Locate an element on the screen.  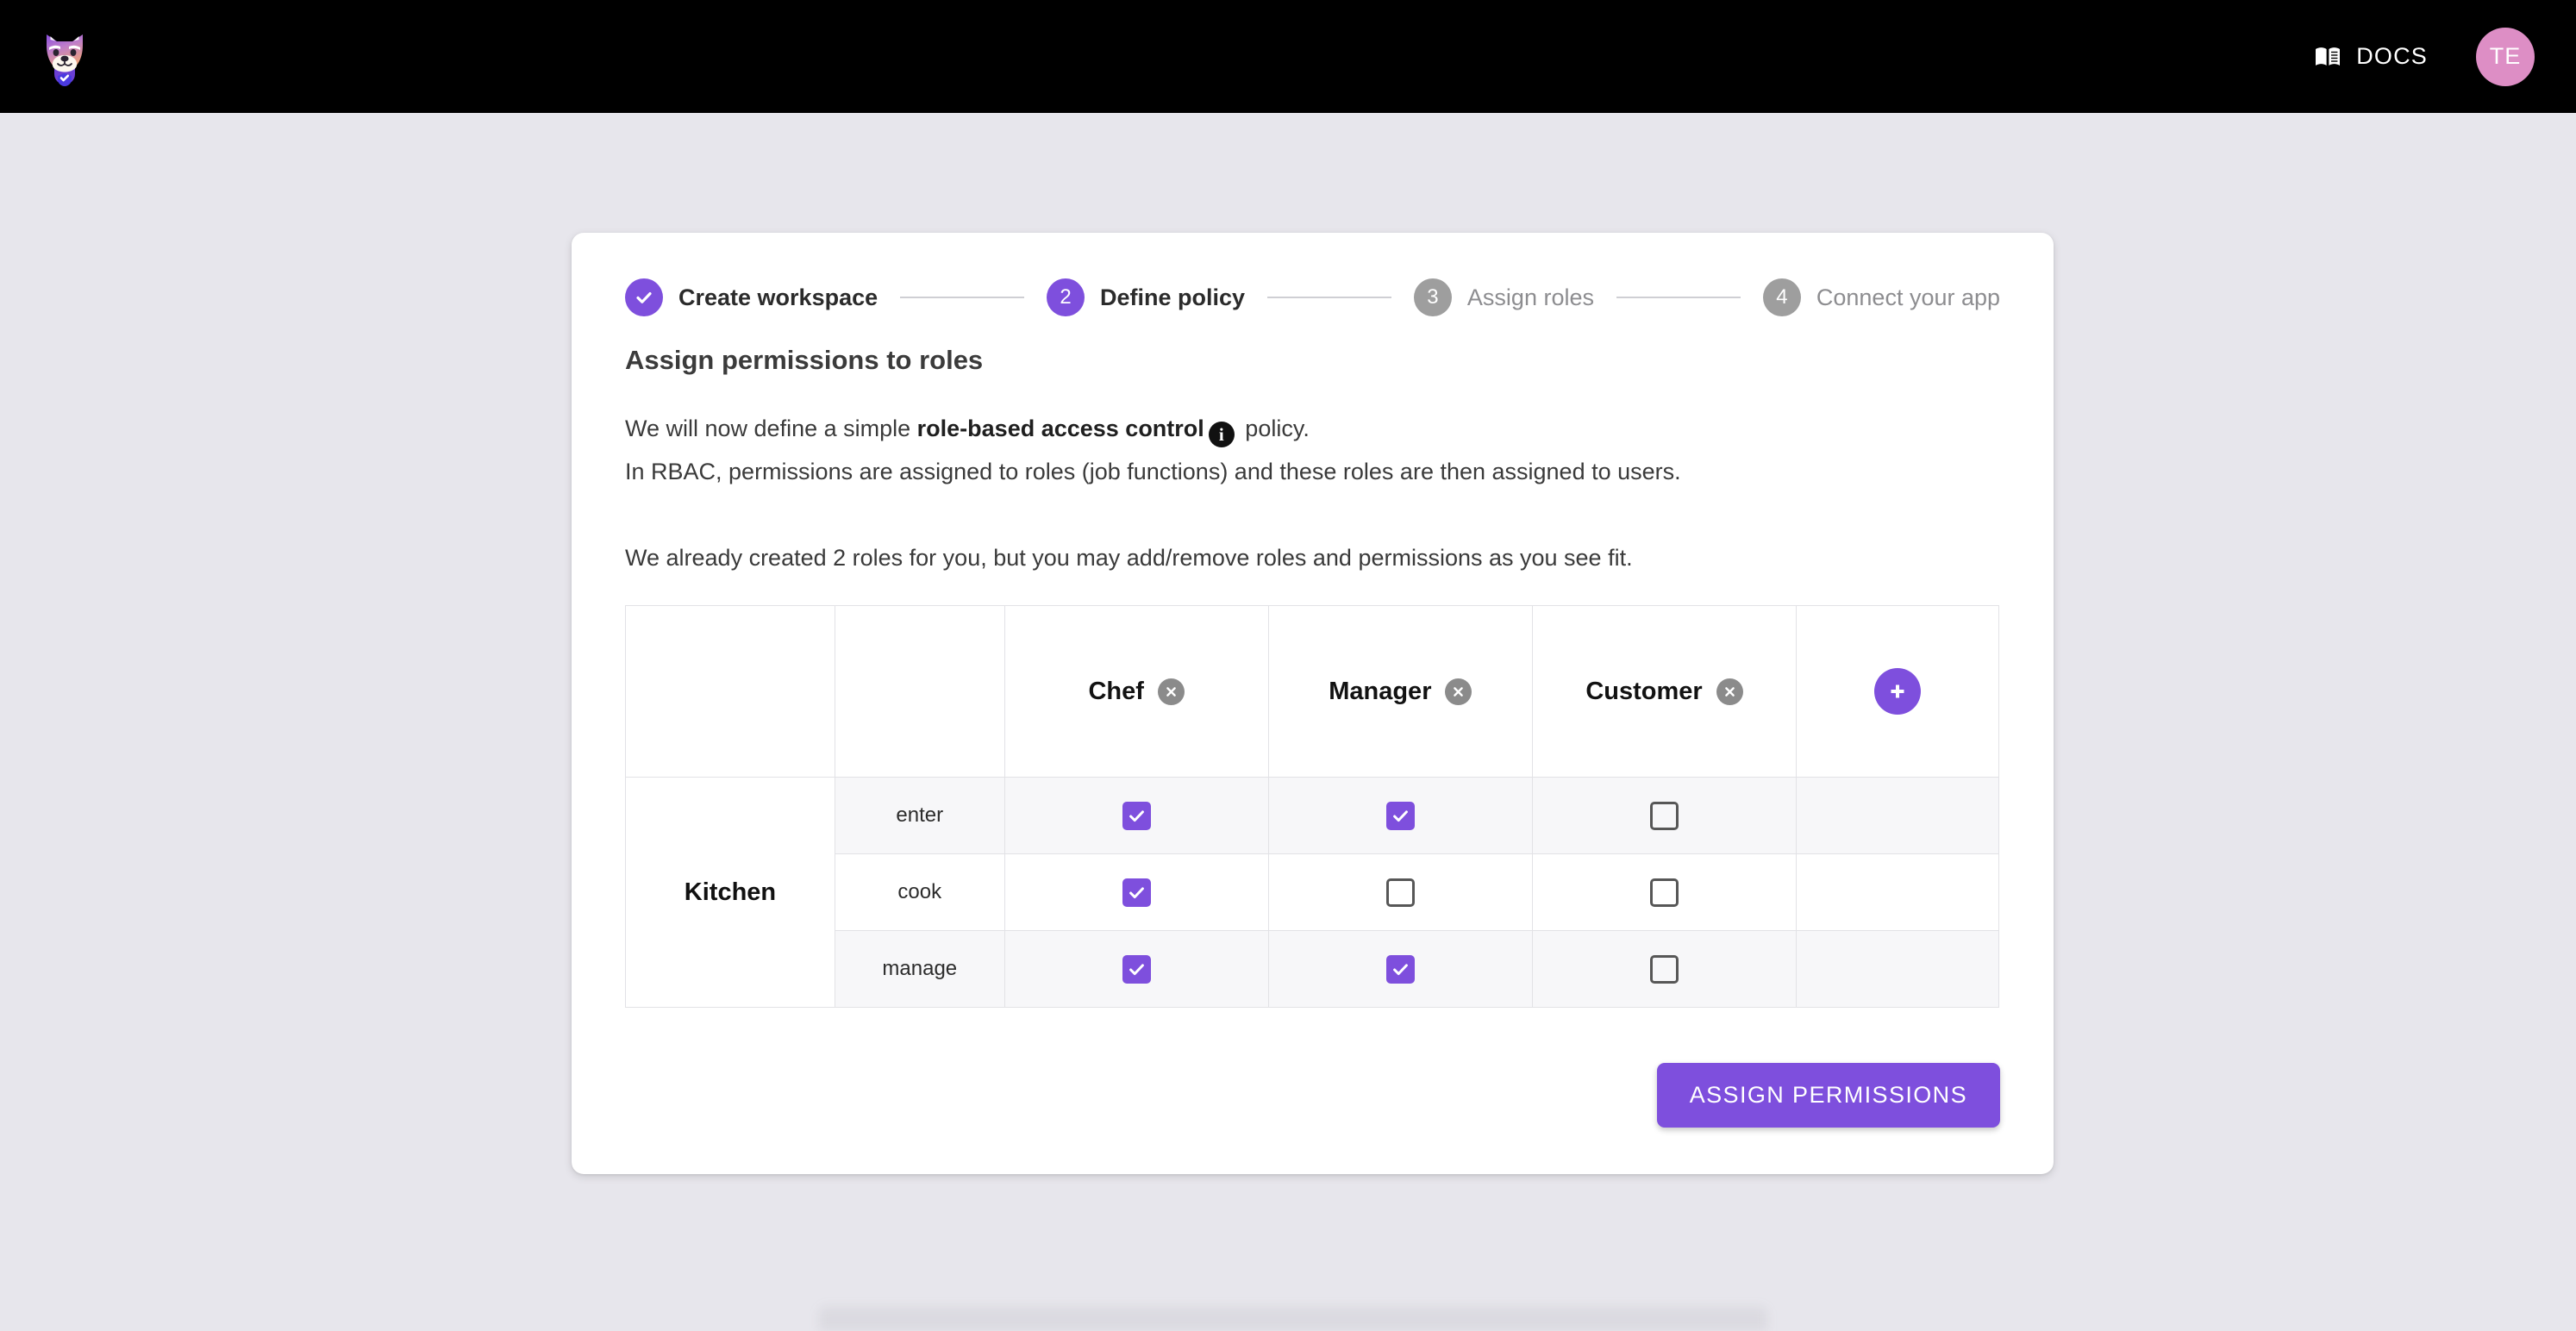
cell-manager-enter is located at coordinates (1400, 815).